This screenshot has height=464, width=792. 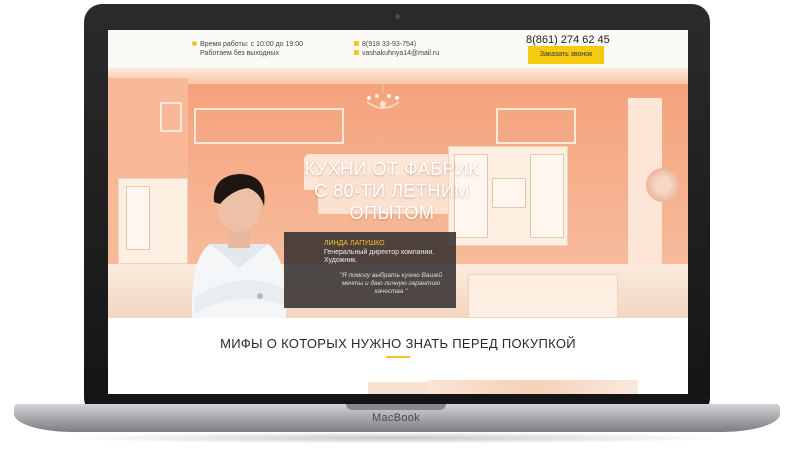 I want to click on laptop-brand-label: MacBook, so click(x=396, y=418).